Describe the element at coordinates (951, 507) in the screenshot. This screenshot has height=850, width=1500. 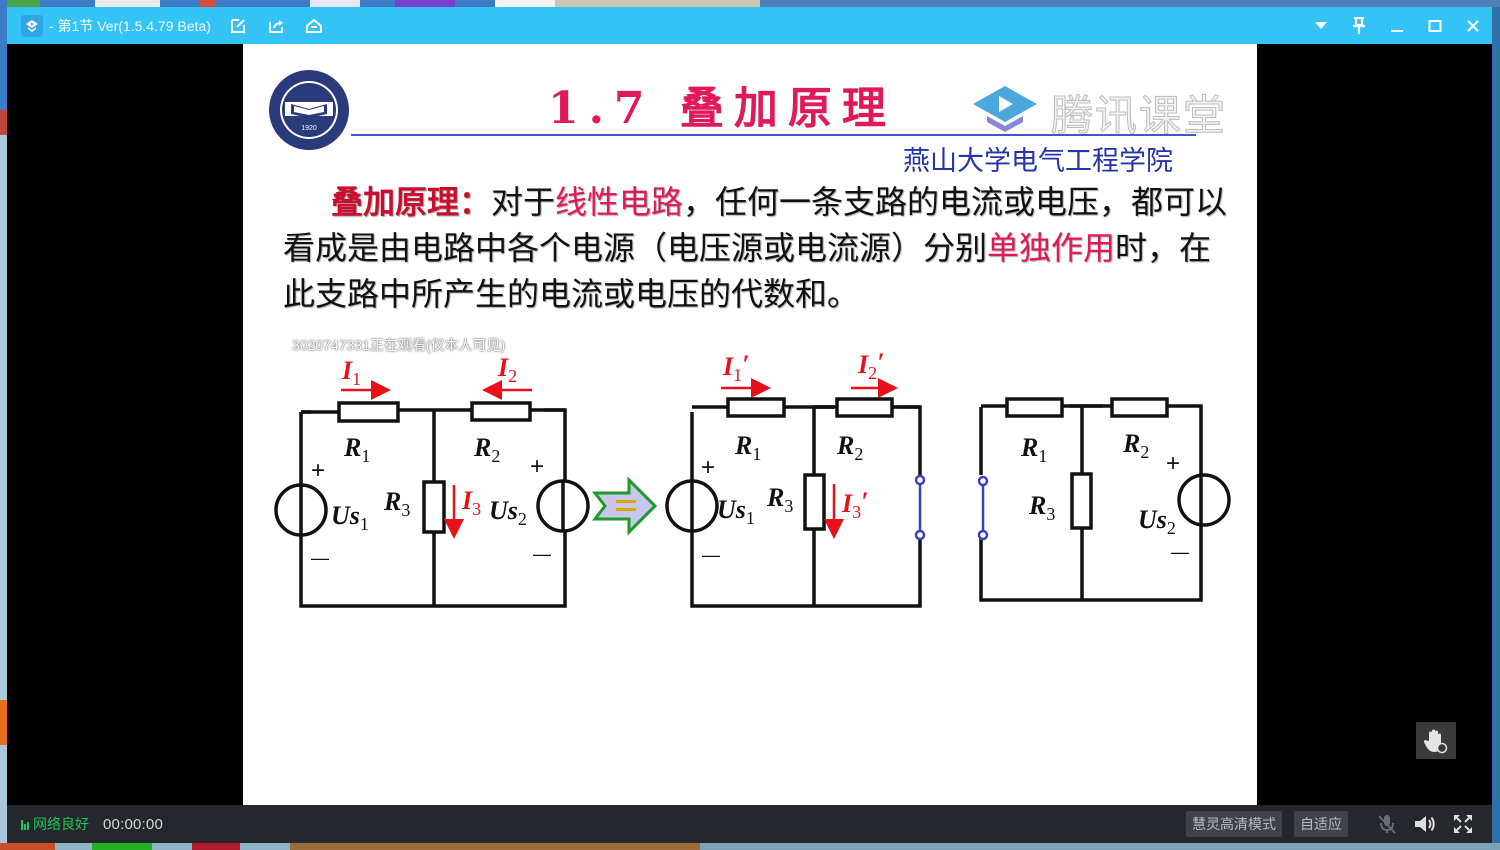
I see `short-circuit-wires` at that location.